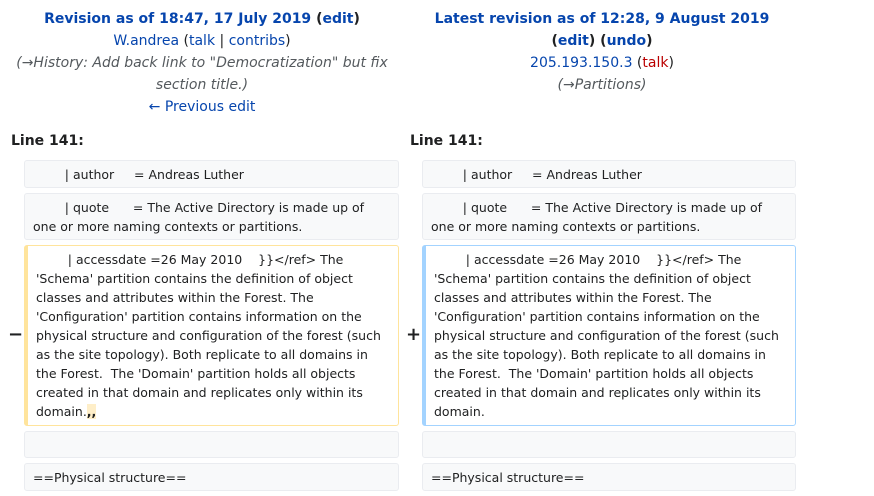  I want to click on deleted-line-marker: −, so click(16, 334).